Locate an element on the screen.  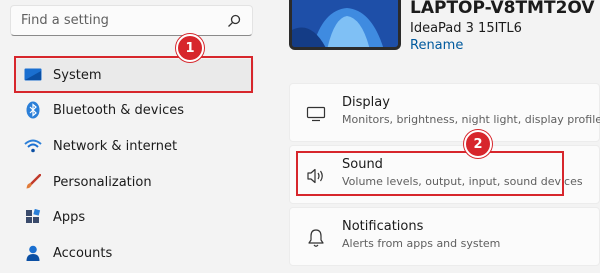
sidebar-item-network: Network & internet is located at coordinates (134, 146).